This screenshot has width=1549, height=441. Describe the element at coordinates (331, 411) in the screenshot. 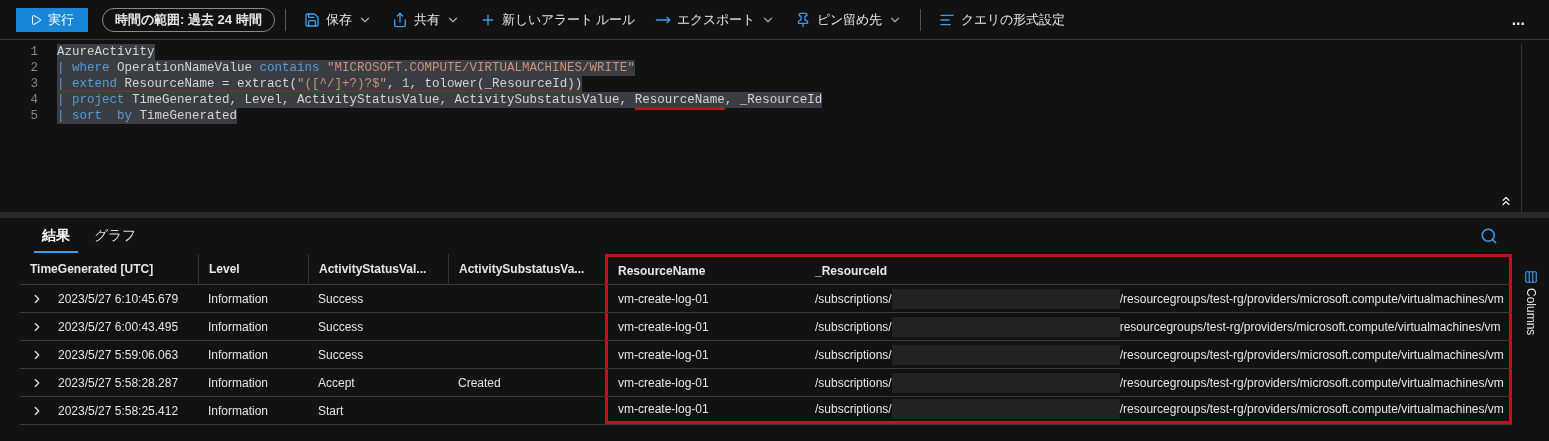

I see `table-cell-text: Start` at that location.